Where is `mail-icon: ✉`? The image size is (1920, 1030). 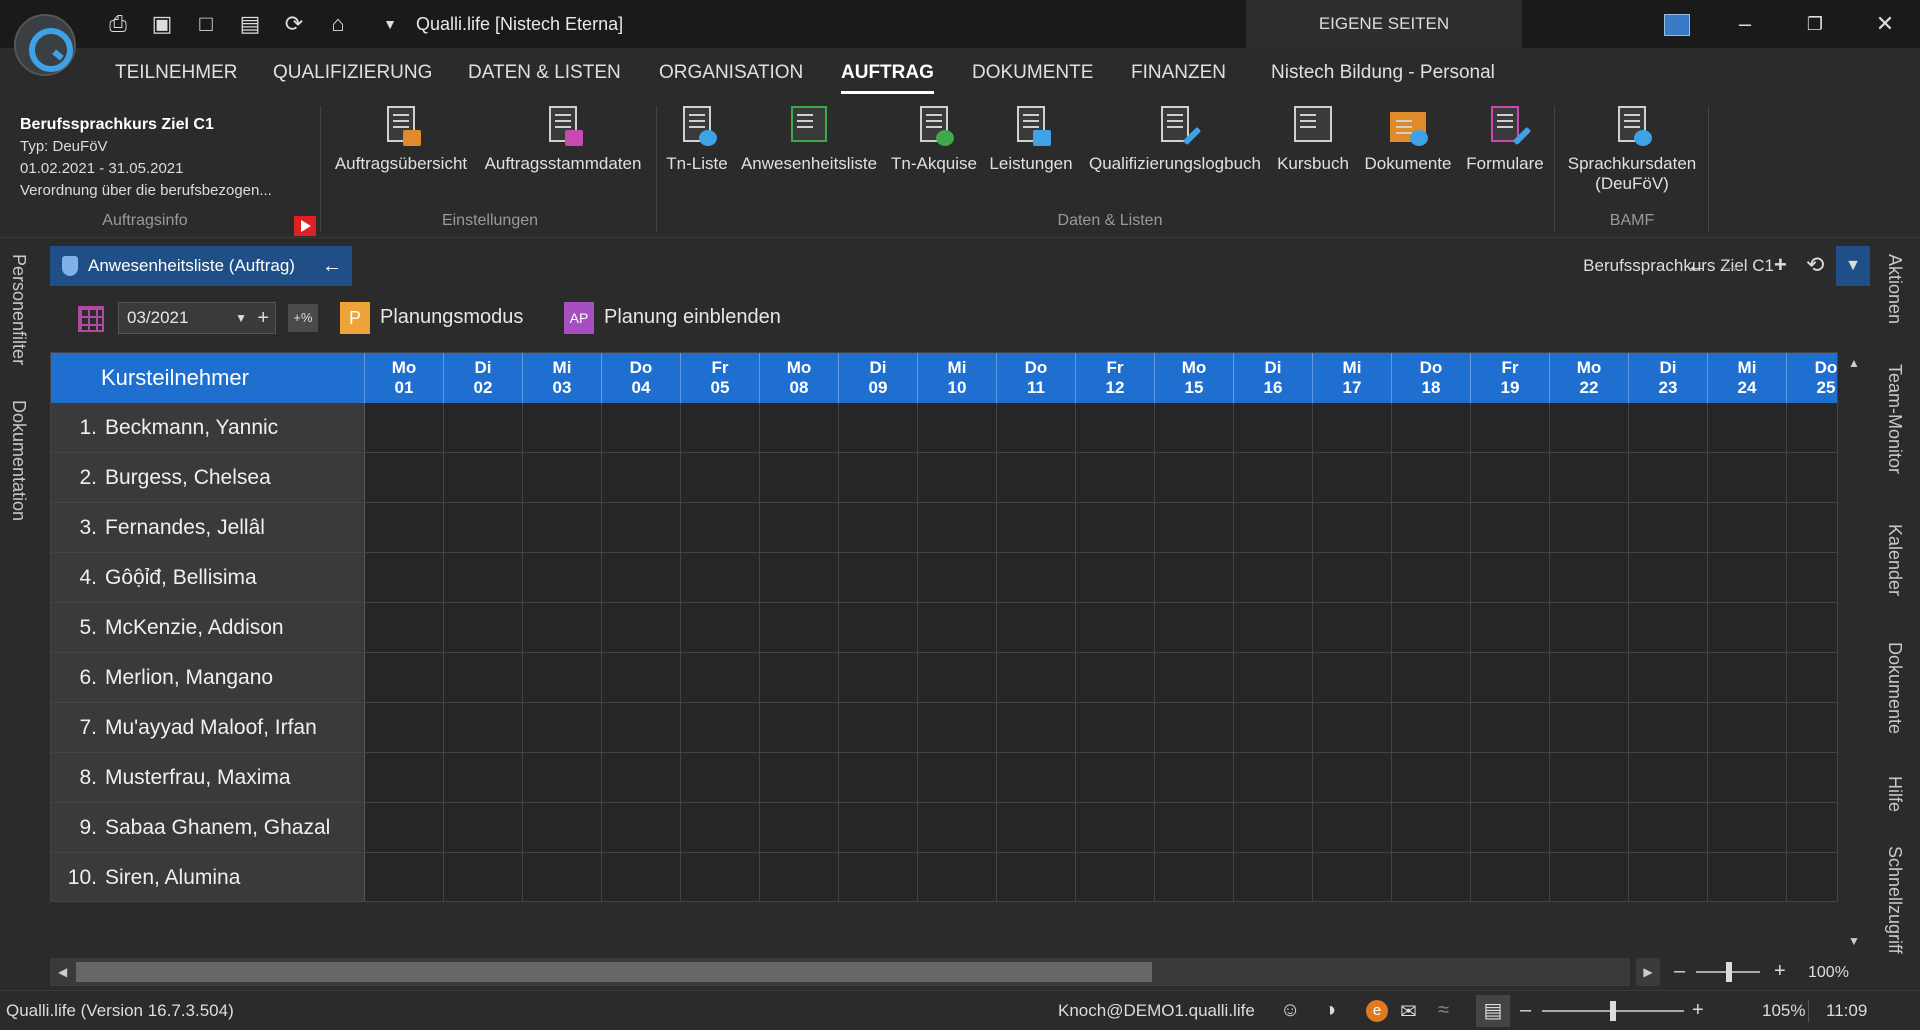
mail-icon: ✉ is located at coordinates (1408, 1011).